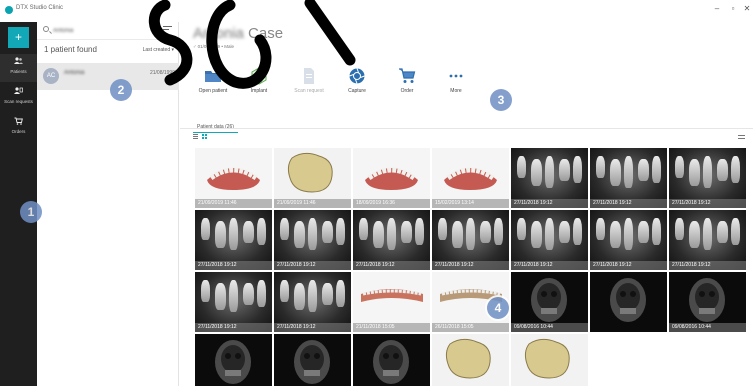 Image resolution: width=753 pixels, height=386 pixels. What do you see at coordinates (309, 76) in the screenshot?
I see `document-icon` at bounding box center [309, 76].